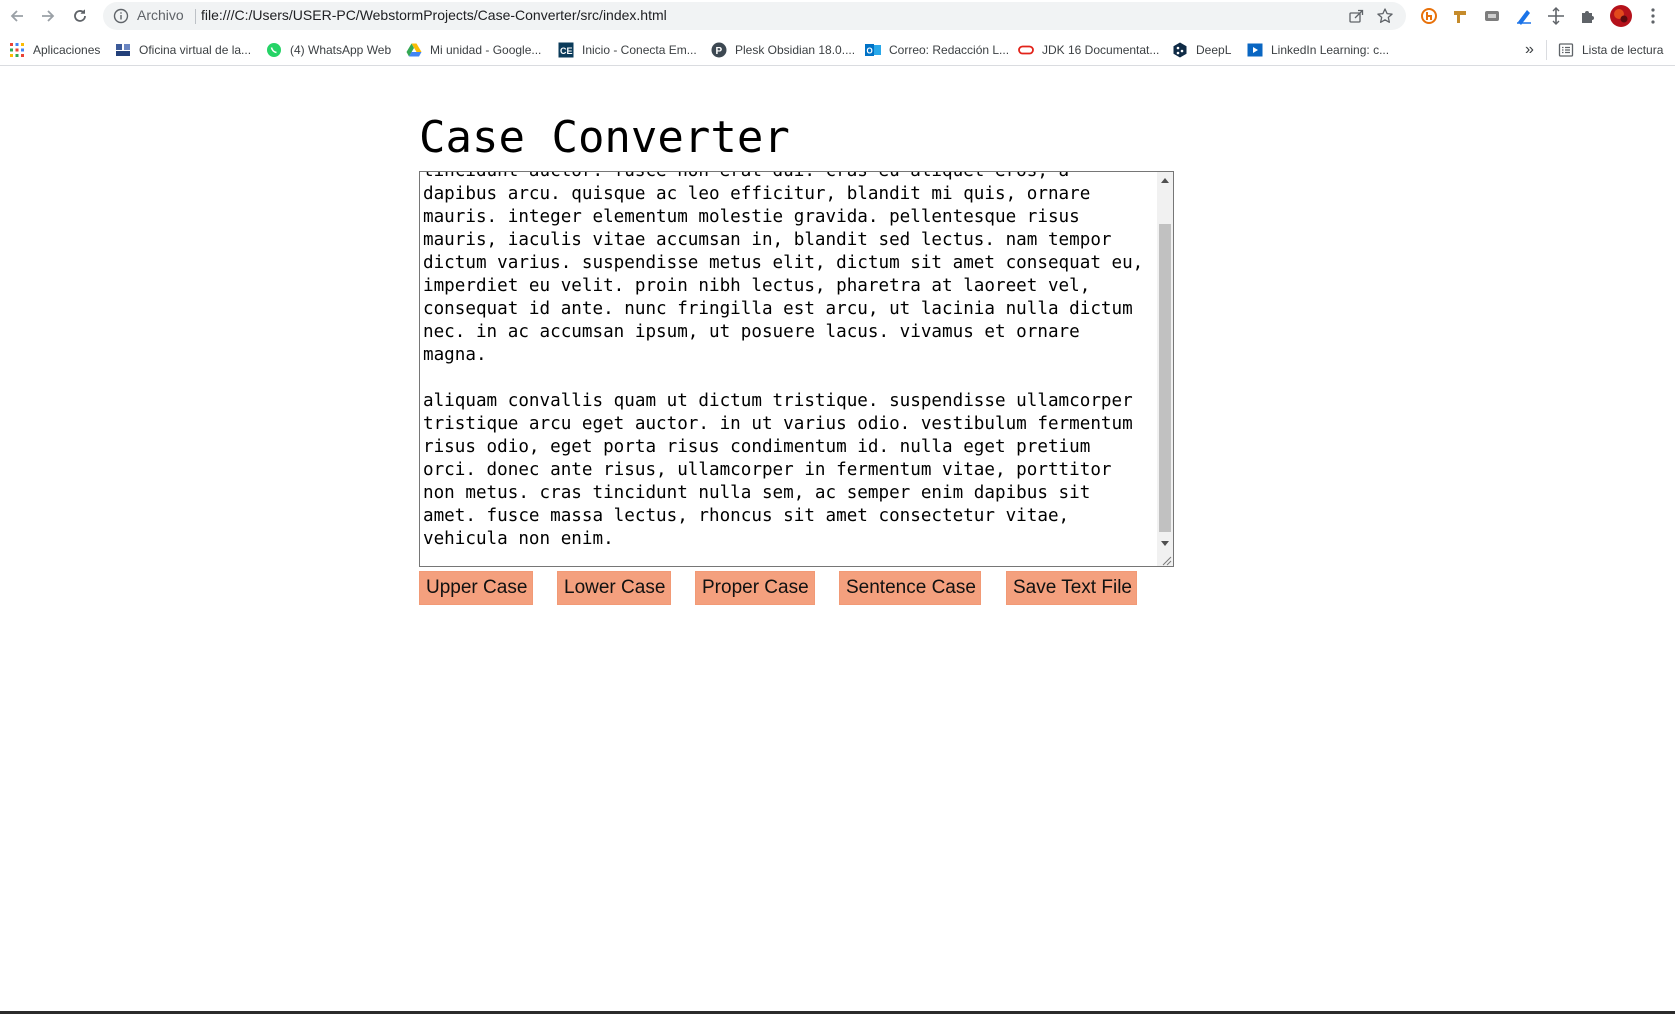 Image resolution: width=1675 pixels, height=1014 pixels. I want to click on bookmarks-divider, so click(1546, 50).